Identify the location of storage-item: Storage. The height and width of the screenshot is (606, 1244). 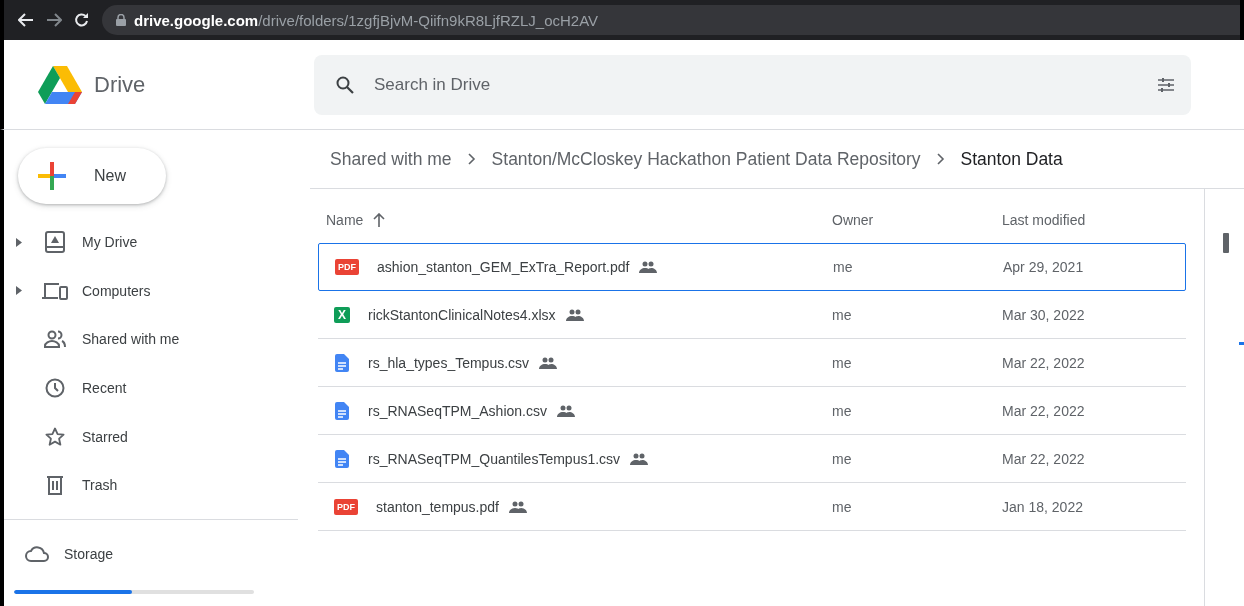
(157, 553).